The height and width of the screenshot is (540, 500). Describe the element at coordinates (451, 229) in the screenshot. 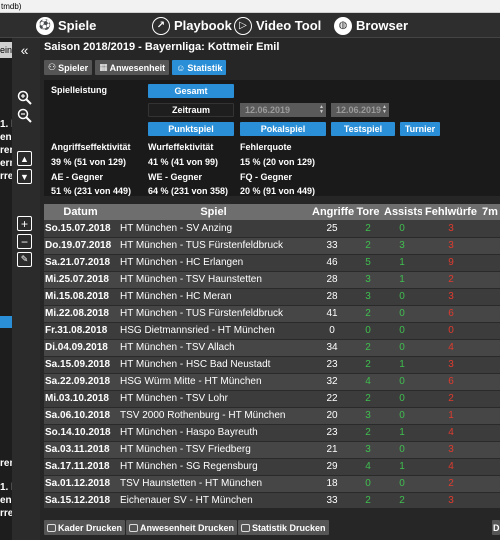

I see `cell-fehlwuerfe: 3` at that location.